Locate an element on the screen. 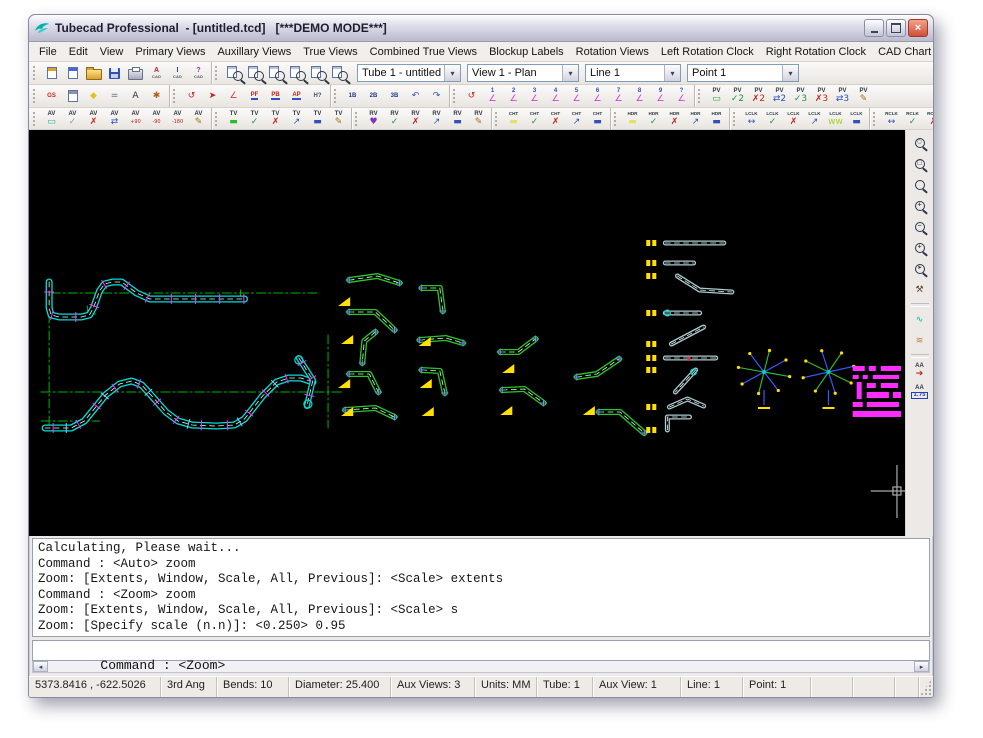  zoom-page-2-icon is located at coordinates (254, 73).